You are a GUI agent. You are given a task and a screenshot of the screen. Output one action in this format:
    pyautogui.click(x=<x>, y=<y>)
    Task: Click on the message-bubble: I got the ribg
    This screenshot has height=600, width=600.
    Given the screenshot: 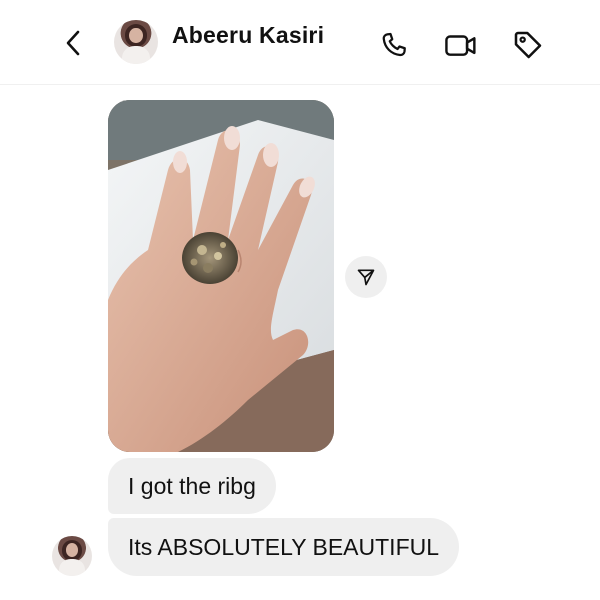 What is the action you would take?
    pyautogui.click(x=192, y=486)
    